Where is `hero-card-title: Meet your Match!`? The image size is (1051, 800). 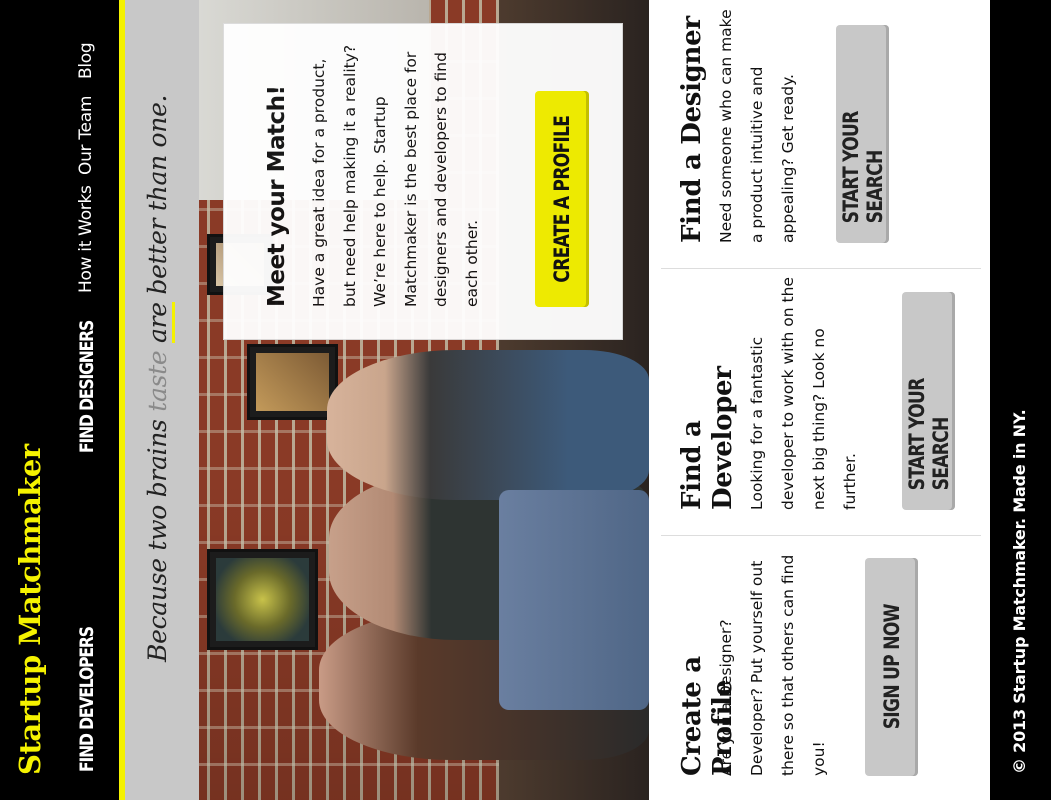
hero-card-title: Meet your Match! is located at coordinates (277, 196).